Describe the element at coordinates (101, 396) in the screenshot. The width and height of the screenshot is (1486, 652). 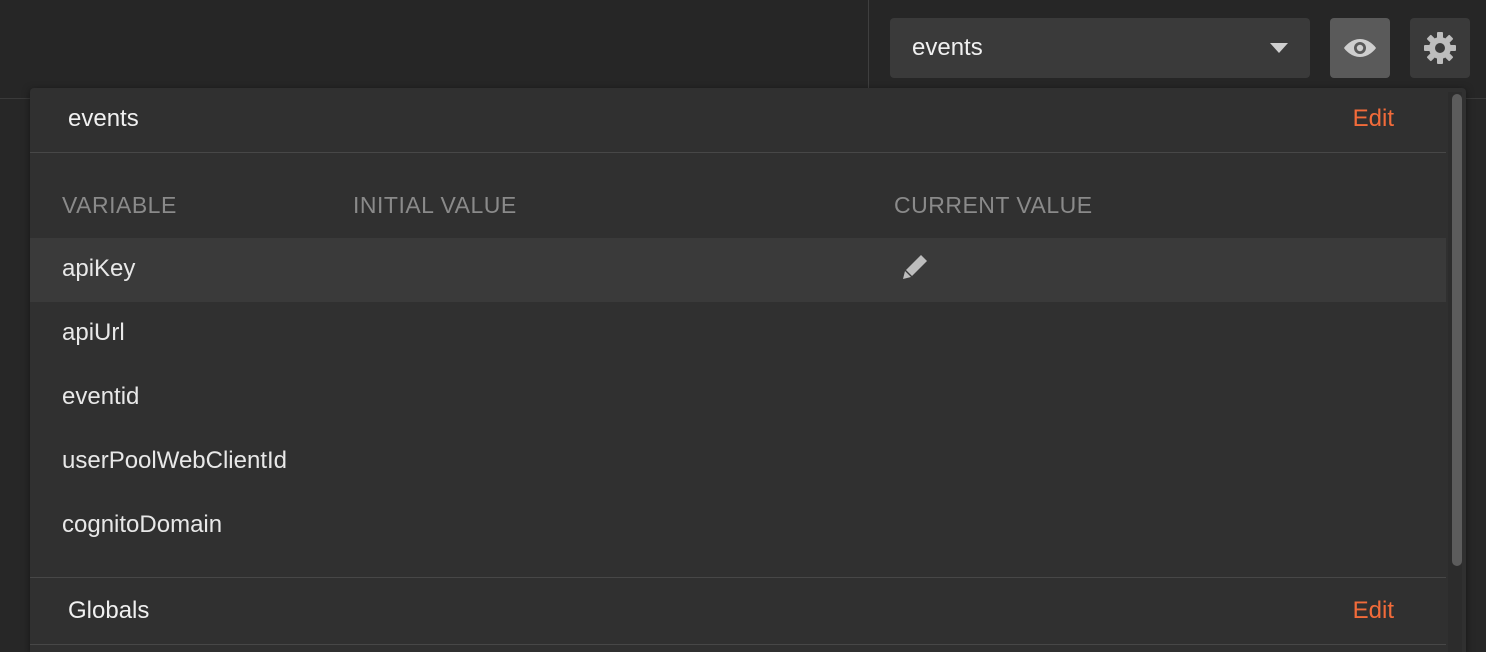
I see `variable-name: eventid` at that location.